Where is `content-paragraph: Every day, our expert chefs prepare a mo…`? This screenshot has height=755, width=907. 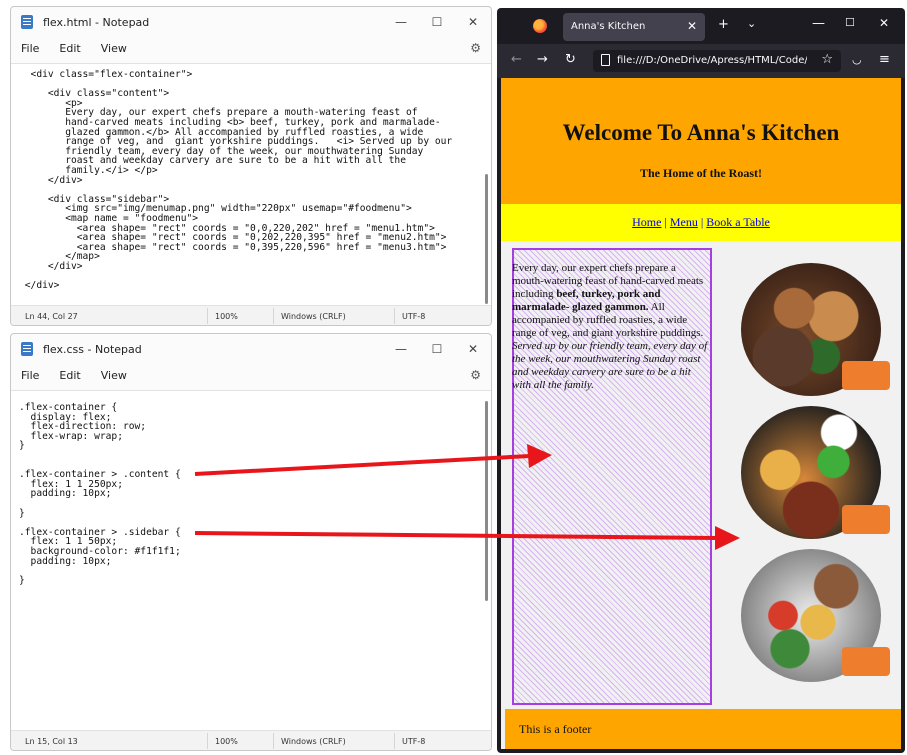 content-paragraph: Every day, our expert chefs prepare a mo… is located at coordinates (611, 321).